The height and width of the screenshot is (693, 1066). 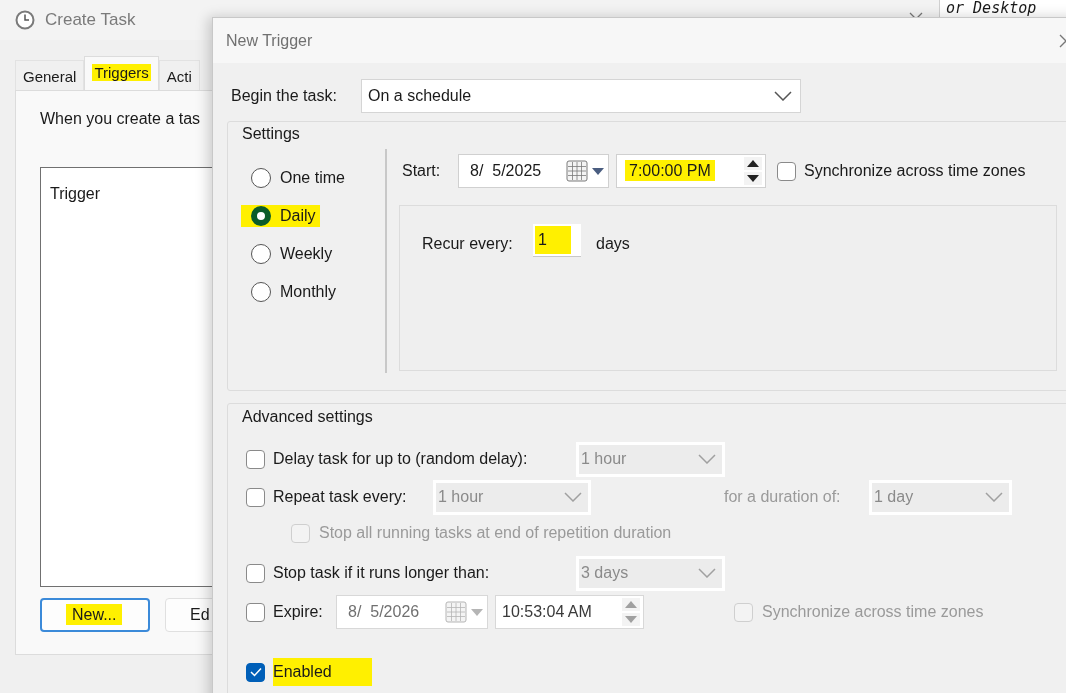 What do you see at coordinates (613, 244) in the screenshot?
I see `unit-label: days` at bounding box center [613, 244].